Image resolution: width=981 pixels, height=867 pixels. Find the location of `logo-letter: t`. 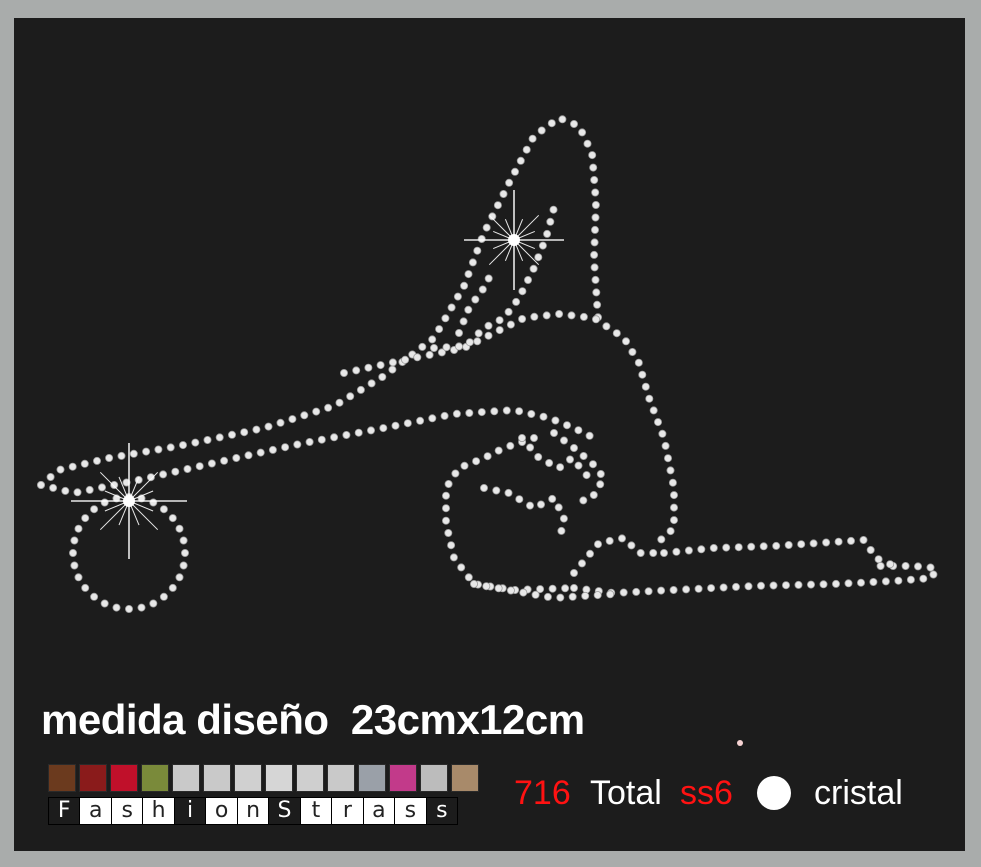

logo-letter: t is located at coordinates (317, 811).